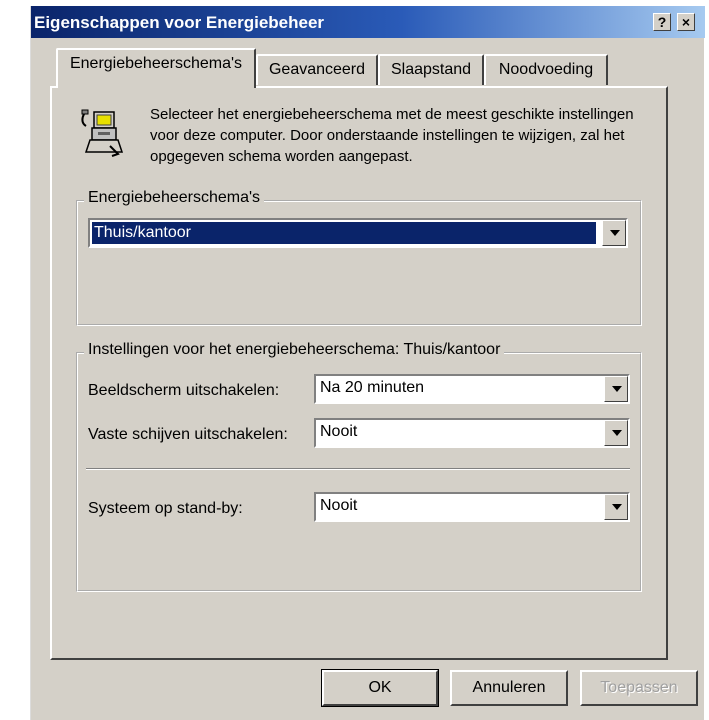 The width and height of the screenshot is (709, 720). Describe the element at coordinates (472, 389) in the screenshot. I see `monitor-off-select: Na 20 minuten` at that location.